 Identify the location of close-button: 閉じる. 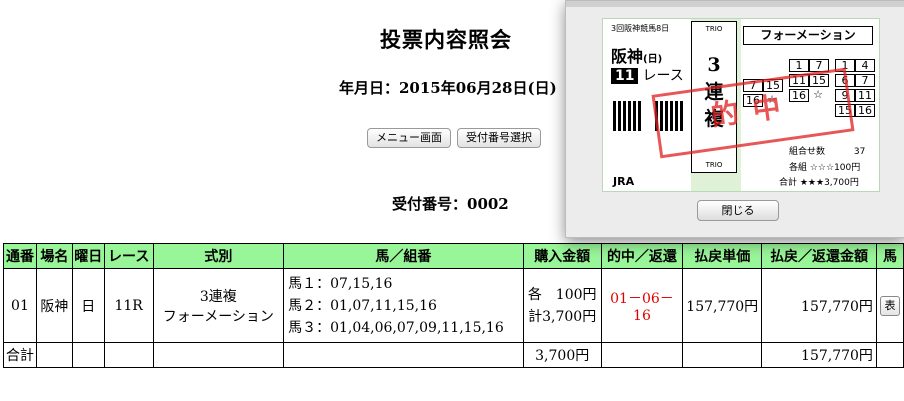
(738, 210).